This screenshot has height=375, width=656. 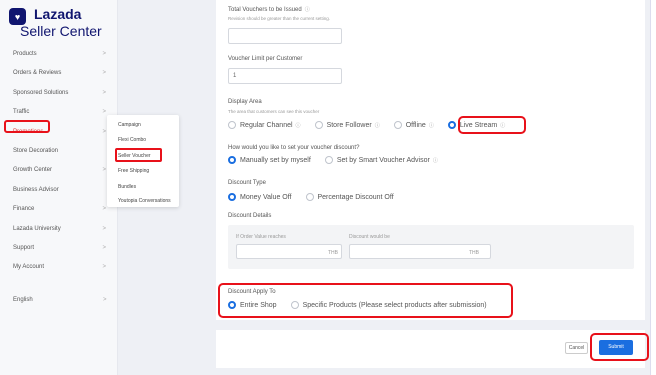 I want to click on voucher-limit-input: 1, so click(x=285, y=76).